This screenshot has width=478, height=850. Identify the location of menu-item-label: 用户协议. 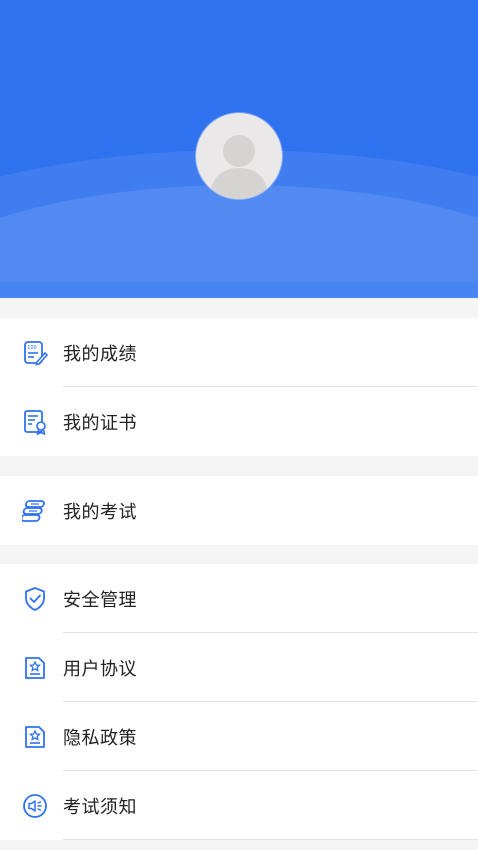
(100, 669).